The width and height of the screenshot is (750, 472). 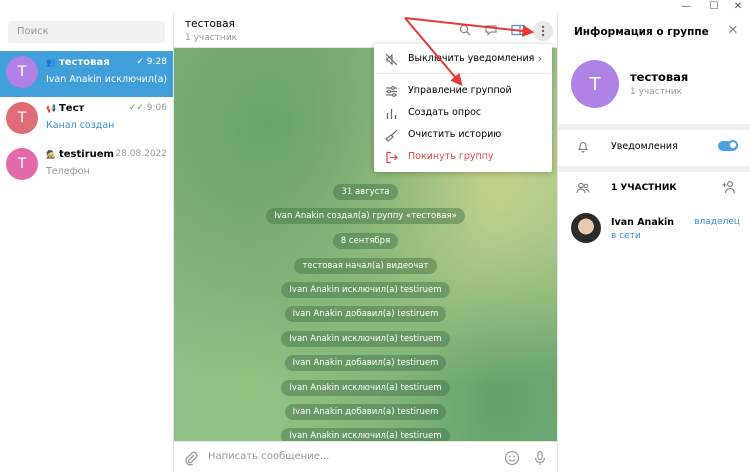 What do you see at coordinates (512, 458) in the screenshot?
I see `emoji-icon` at bounding box center [512, 458].